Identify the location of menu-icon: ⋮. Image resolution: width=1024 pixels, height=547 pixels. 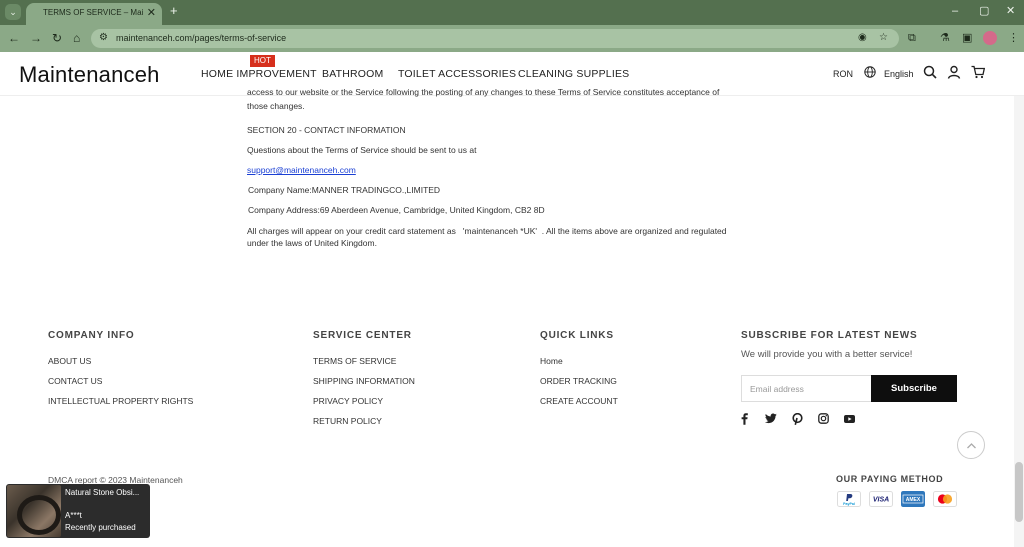
(1013, 38).